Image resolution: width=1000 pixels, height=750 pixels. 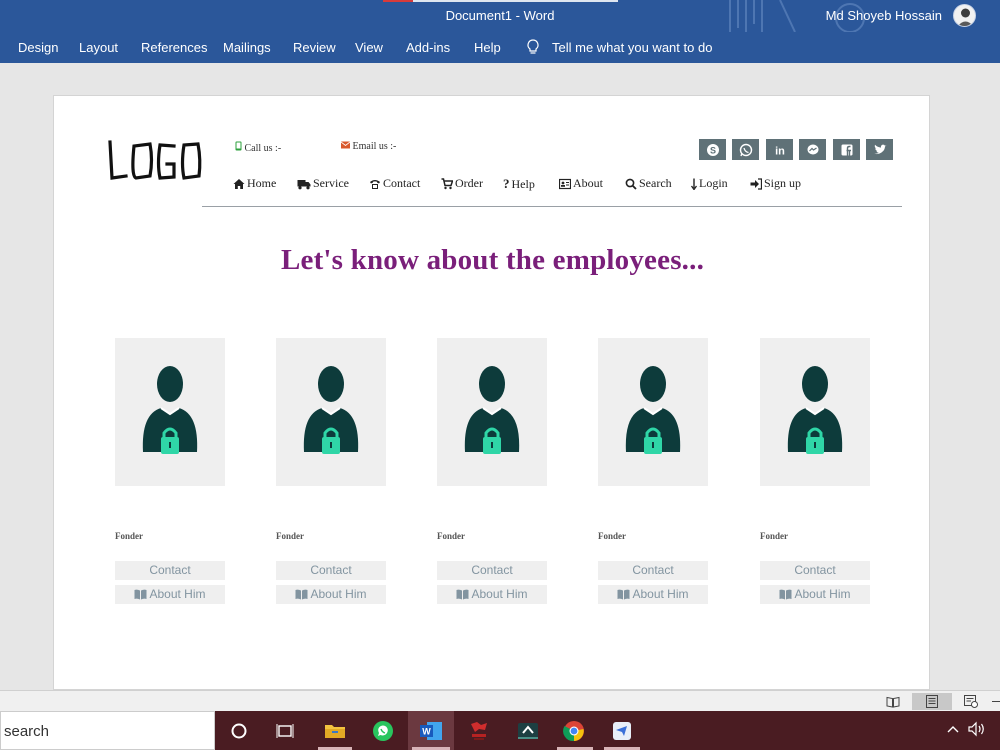 What do you see at coordinates (500, 700) in the screenshot?
I see `status-bar` at bounding box center [500, 700].